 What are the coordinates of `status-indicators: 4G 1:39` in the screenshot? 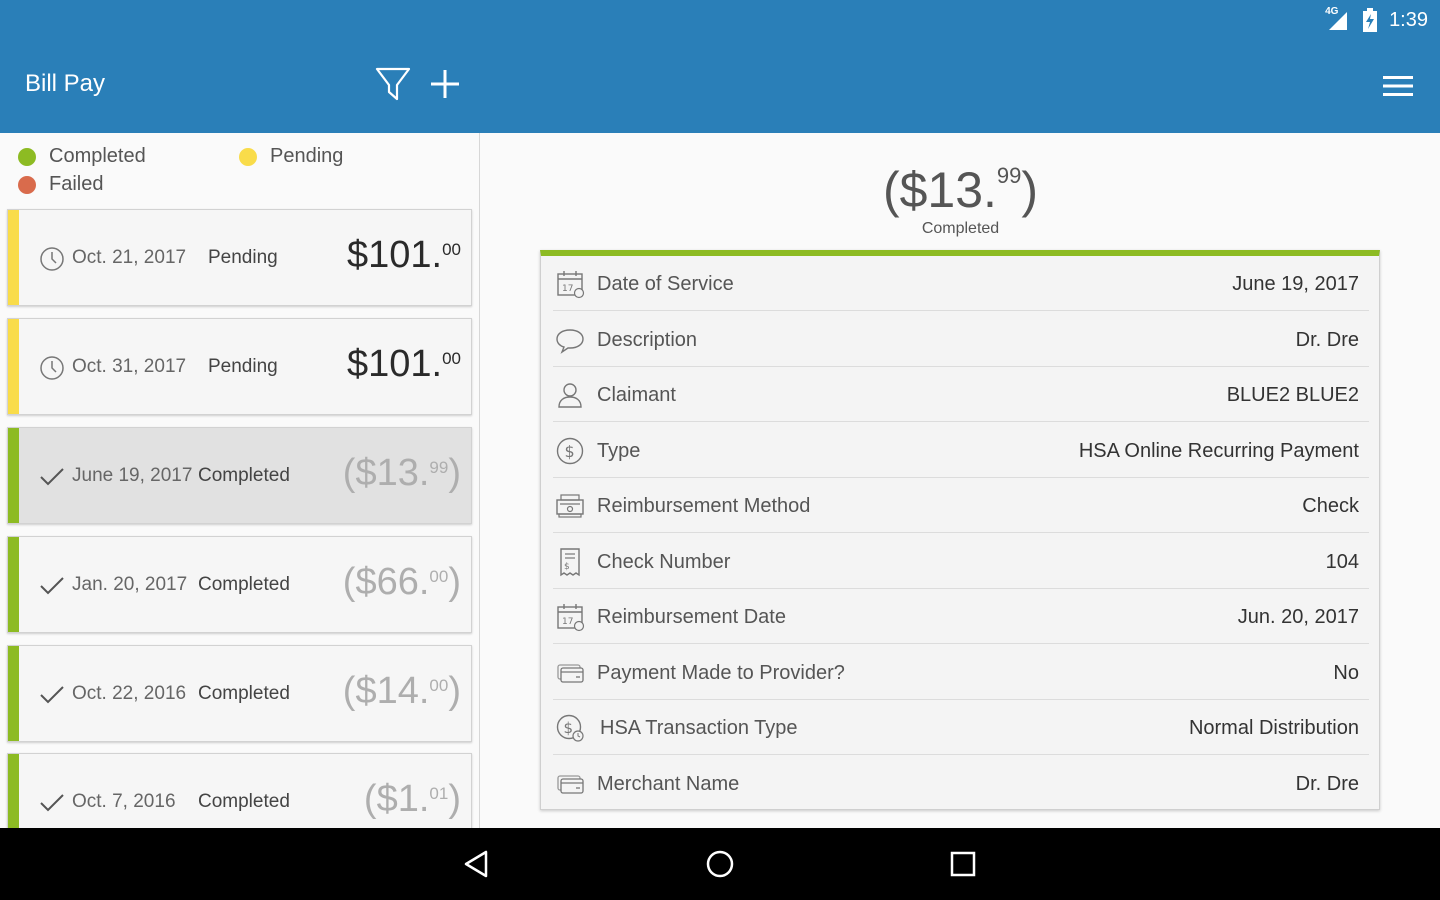 It's located at (1376, 20).